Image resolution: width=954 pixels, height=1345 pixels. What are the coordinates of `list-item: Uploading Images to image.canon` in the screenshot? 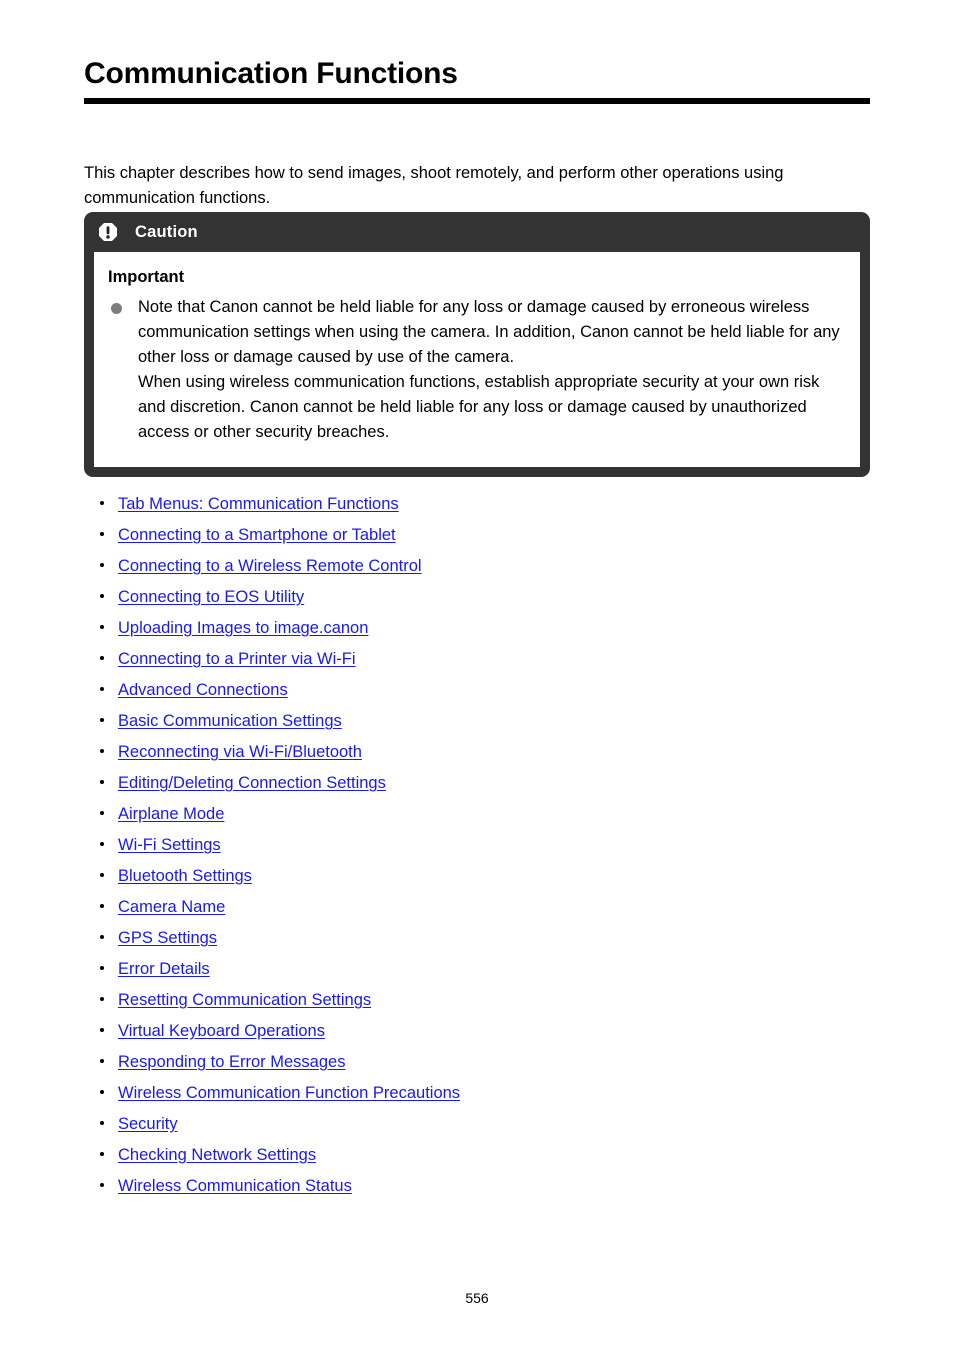 It's located at (486, 631).